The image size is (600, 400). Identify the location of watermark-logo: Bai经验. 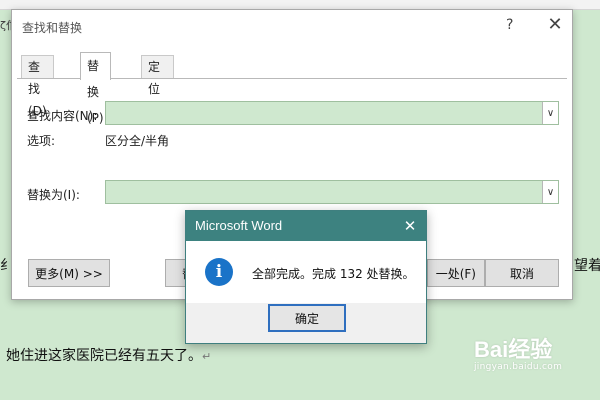
(513, 349).